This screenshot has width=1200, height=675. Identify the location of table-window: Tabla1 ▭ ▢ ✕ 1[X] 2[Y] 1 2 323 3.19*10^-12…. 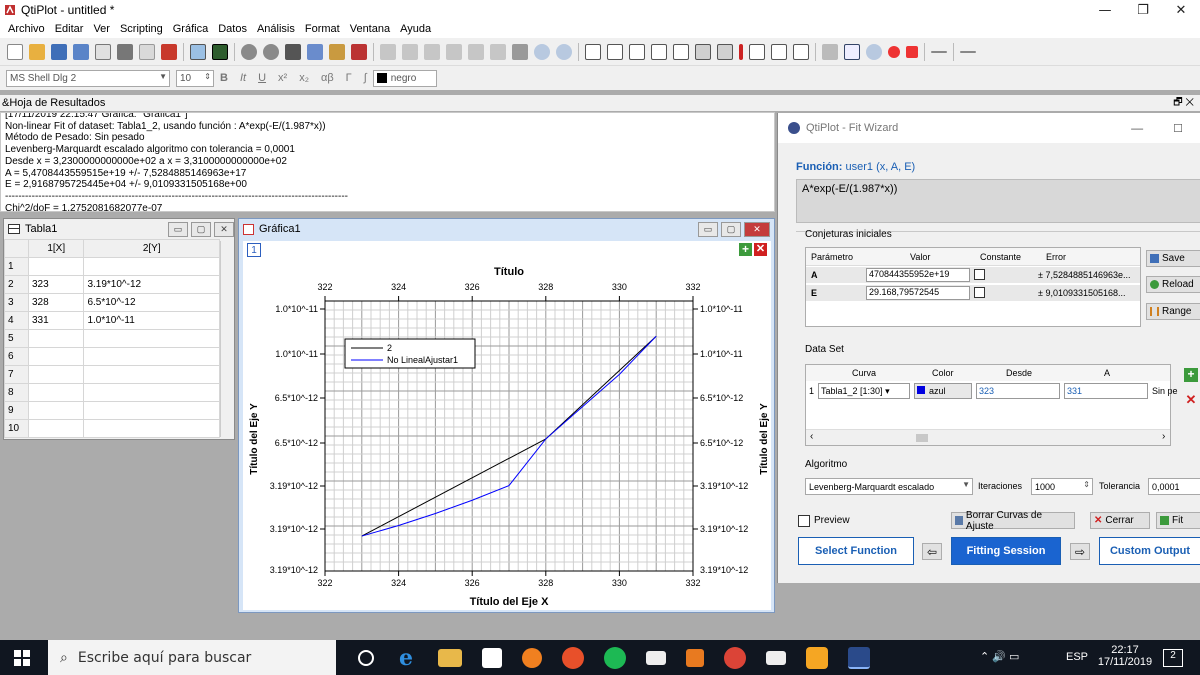
(119, 329).